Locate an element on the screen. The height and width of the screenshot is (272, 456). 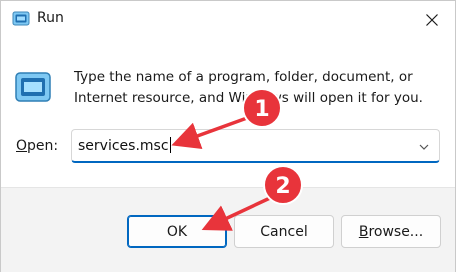
open-input-value: services.msc is located at coordinates (123, 146).